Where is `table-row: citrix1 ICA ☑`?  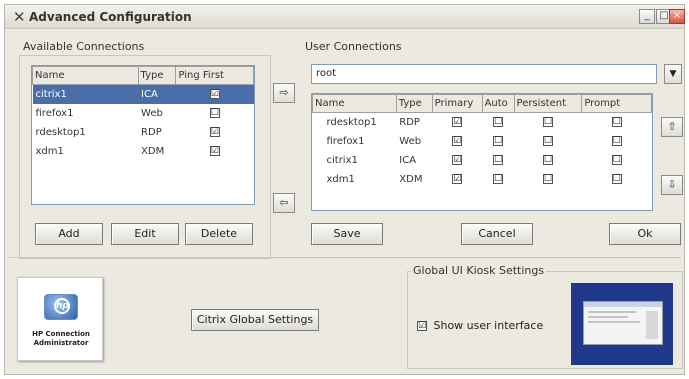 table-row: citrix1 ICA ☑ is located at coordinates (143, 94).